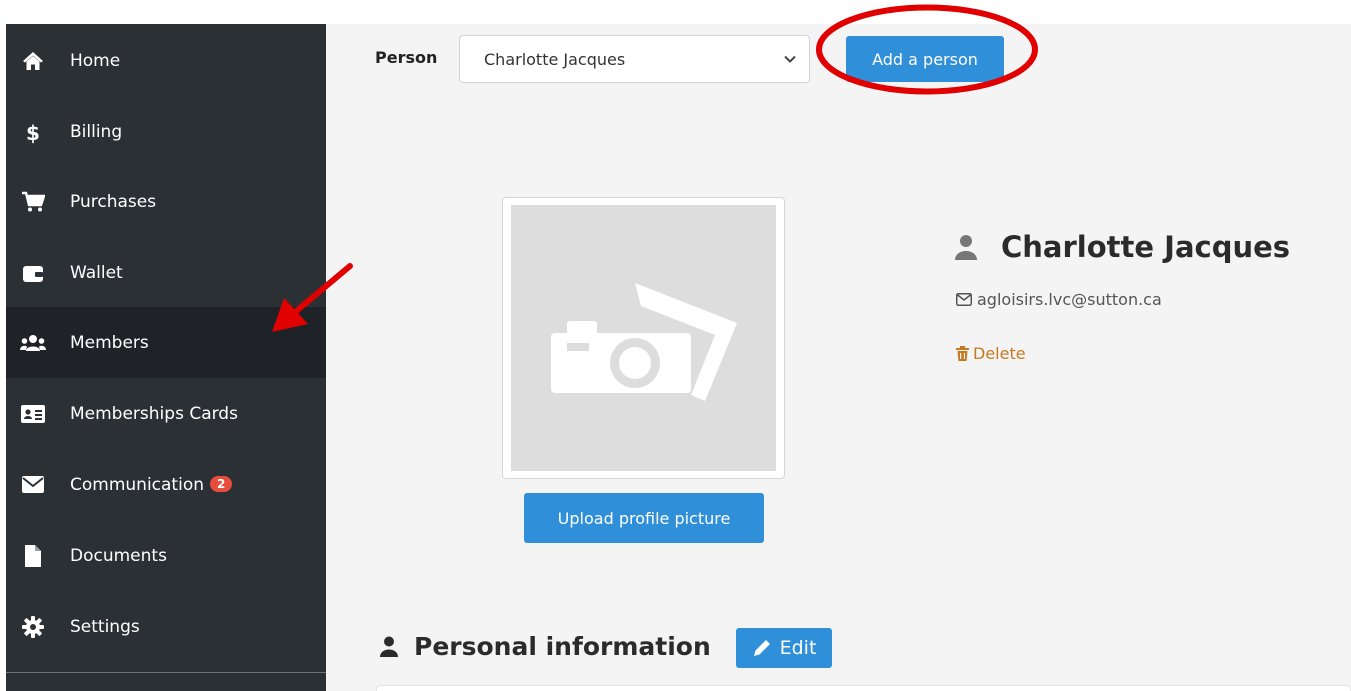 The height and width of the screenshot is (691, 1351). What do you see at coordinates (166, 131) in the screenshot?
I see `sidebar-item-billing: $ Billing` at bounding box center [166, 131].